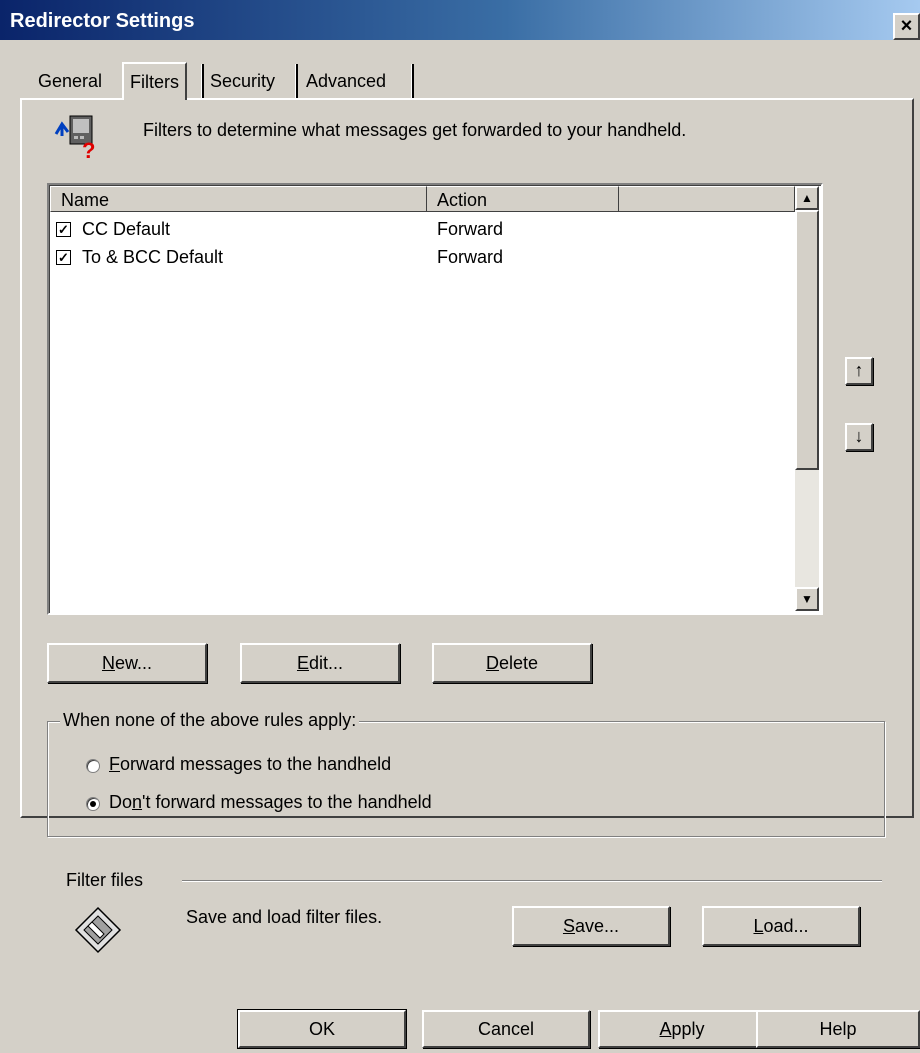 Image resolution: width=920 pixels, height=1053 pixels. What do you see at coordinates (707, 199) in the screenshot?
I see `column-header-filler` at bounding box center [707, 199].